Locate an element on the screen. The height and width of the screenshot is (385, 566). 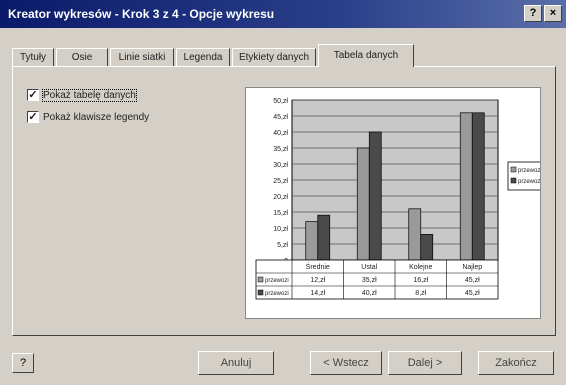
data-value: 40,zł is located at coordinates (369, 293).